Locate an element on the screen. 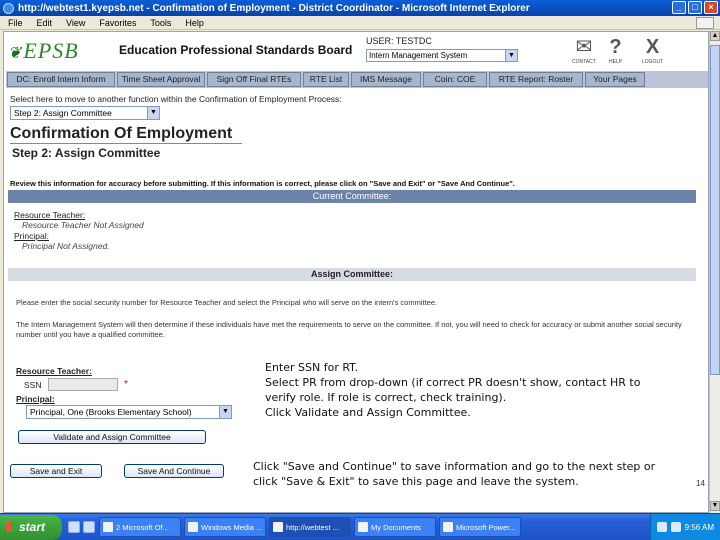 The image size is (720, 540). menu-favorites: Favorites is located at coordinates (117, 23).